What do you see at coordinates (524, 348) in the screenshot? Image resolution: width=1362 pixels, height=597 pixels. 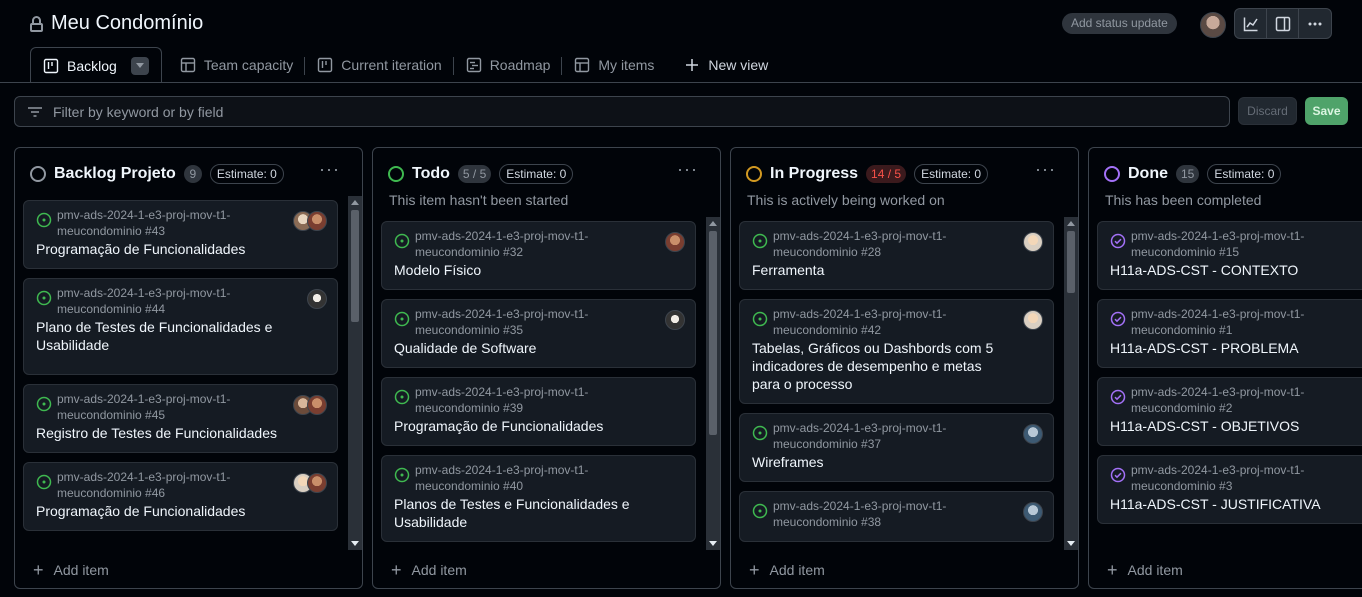 I see `card-title: Qualidade de Software` at bounding box center [524, 348].